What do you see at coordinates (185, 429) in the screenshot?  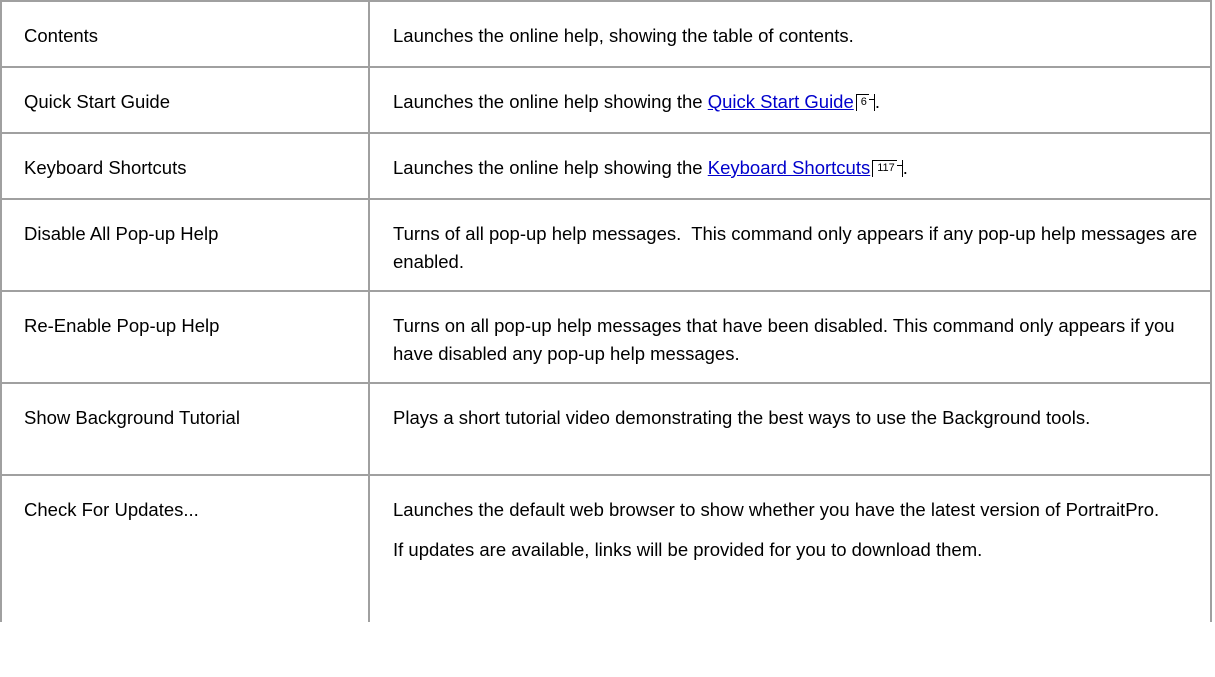 I see `command-cell: Show Background Tutorial` at bounding box center [185, 429].